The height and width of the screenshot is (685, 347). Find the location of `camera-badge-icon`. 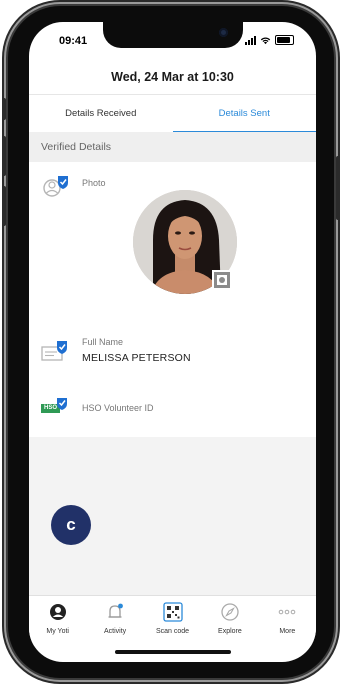

camera-badge-icon is located at coordinates (222, 280).